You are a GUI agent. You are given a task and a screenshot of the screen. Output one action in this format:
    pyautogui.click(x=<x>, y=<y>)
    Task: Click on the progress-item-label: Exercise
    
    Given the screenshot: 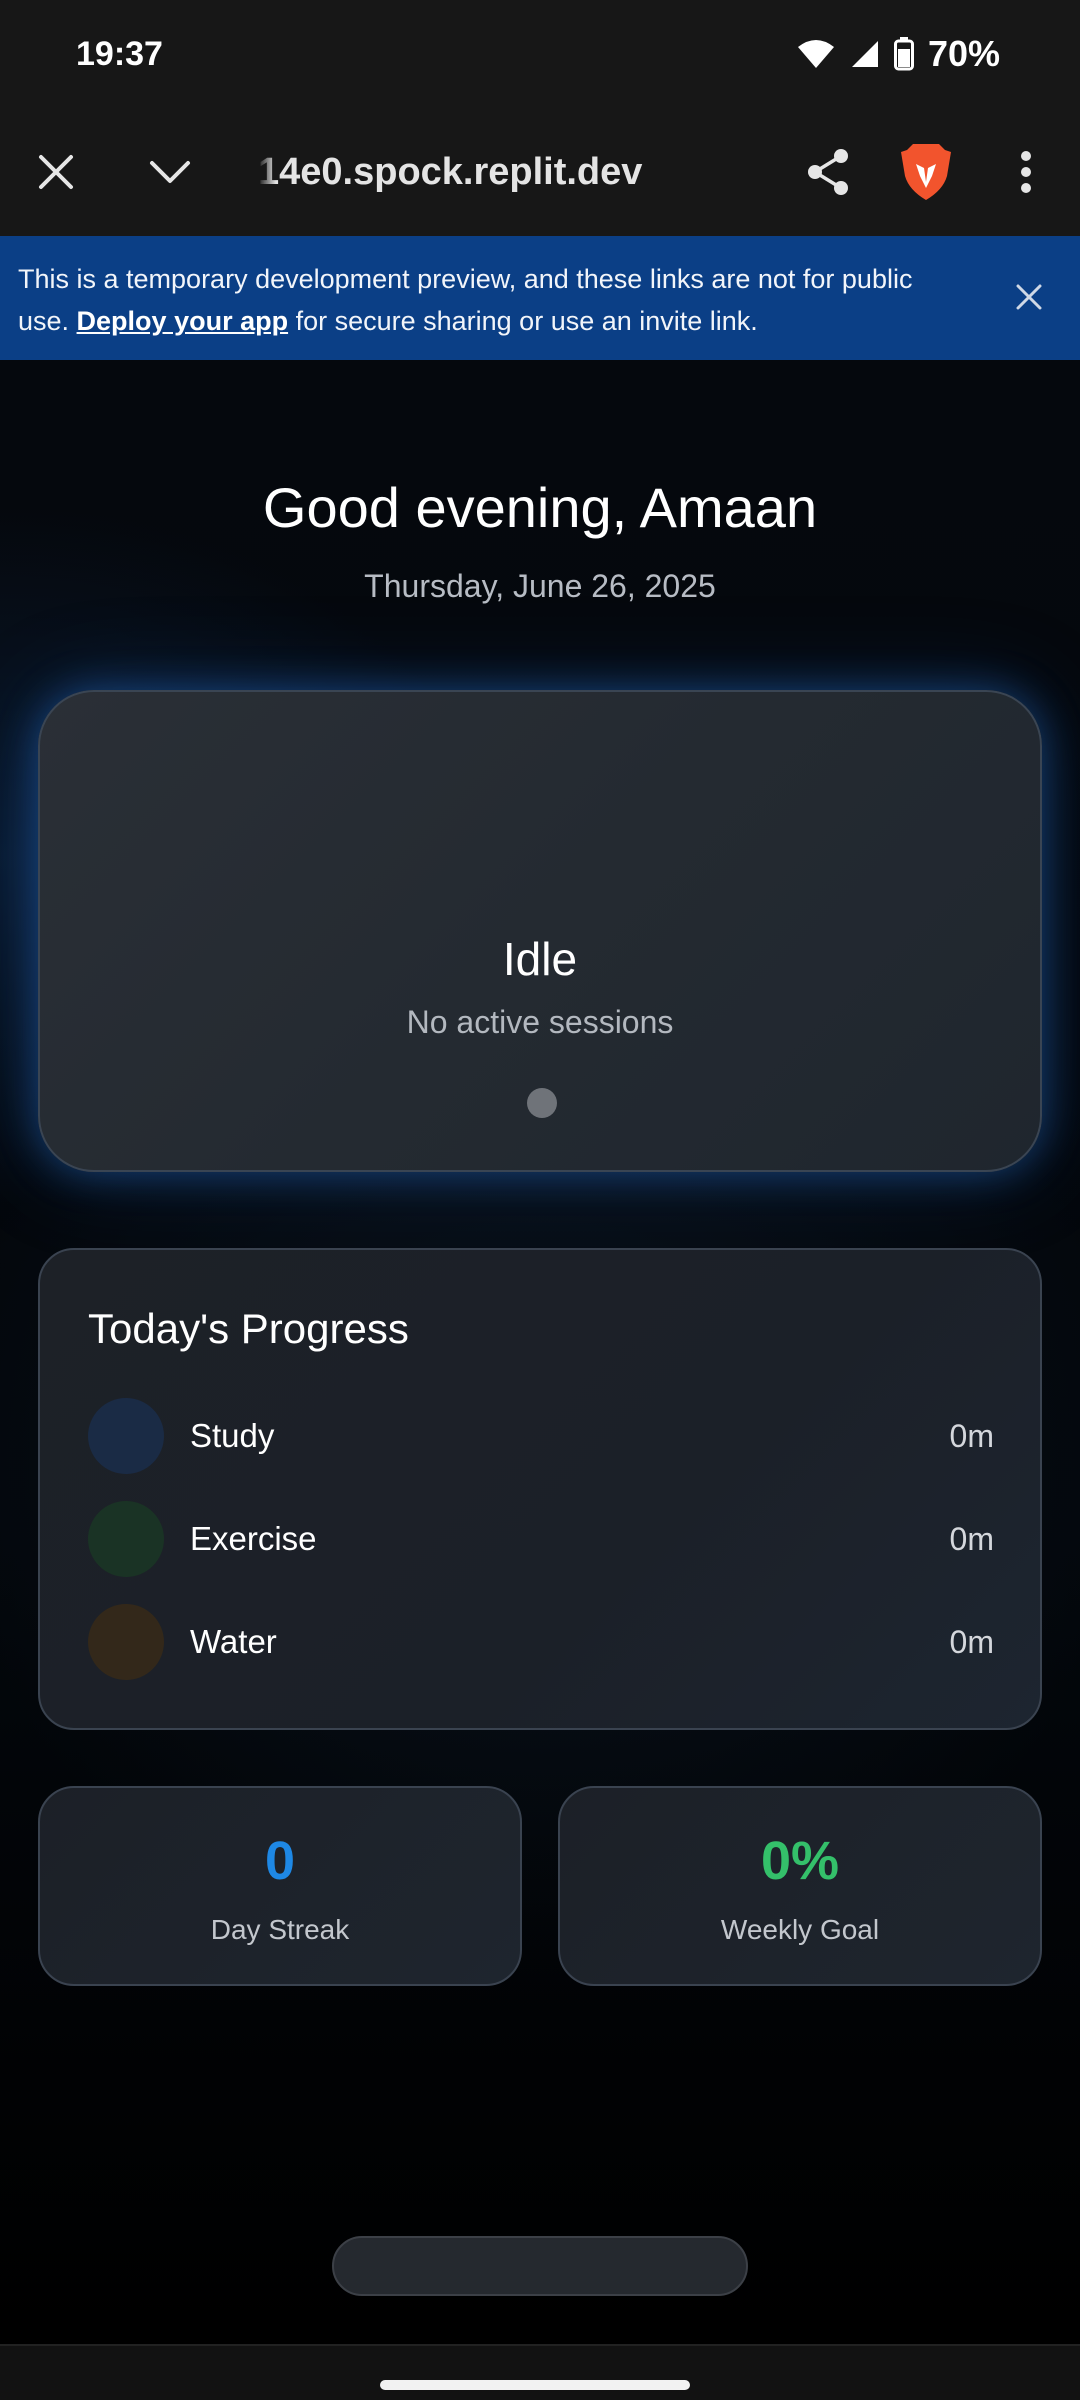 What is the action you would take?
    pyautogui.click(x=253, y=1538)
    